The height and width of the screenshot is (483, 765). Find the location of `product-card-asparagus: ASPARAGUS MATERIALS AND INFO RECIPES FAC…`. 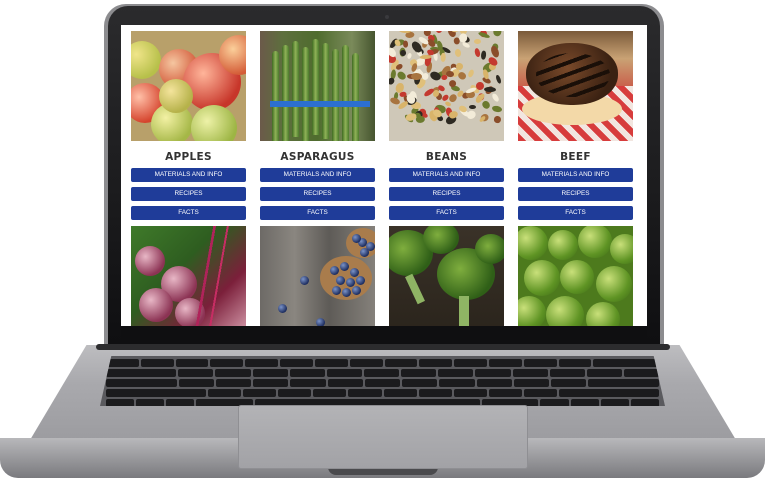

product-card-asparagus: ASPARAGUS MATERIALS AND INFO RECIPES FAC… is located at coordinates (317, 128).